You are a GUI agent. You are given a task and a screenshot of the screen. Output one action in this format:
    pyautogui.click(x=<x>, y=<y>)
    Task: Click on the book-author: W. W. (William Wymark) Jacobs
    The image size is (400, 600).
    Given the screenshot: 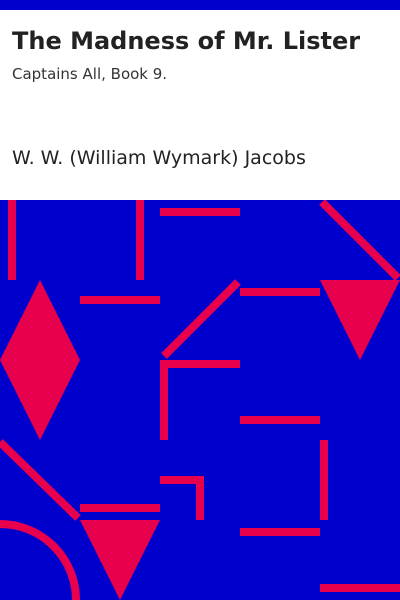 What is the action you would take?
    pyautogui.click(x=159, y=158)
    